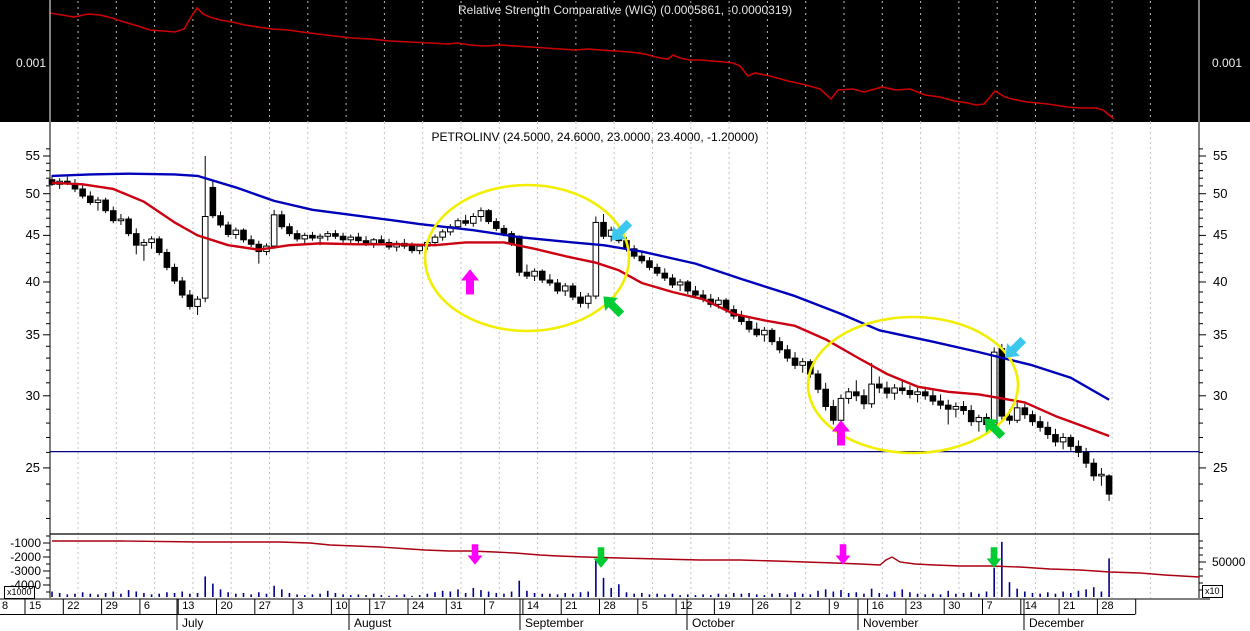 This screenshot has height=631, width=1250. What do you see at coordinates (836, 606) in the screenshot?
I see `x-axis-date-label: 9` at bounding box center [836, 606].